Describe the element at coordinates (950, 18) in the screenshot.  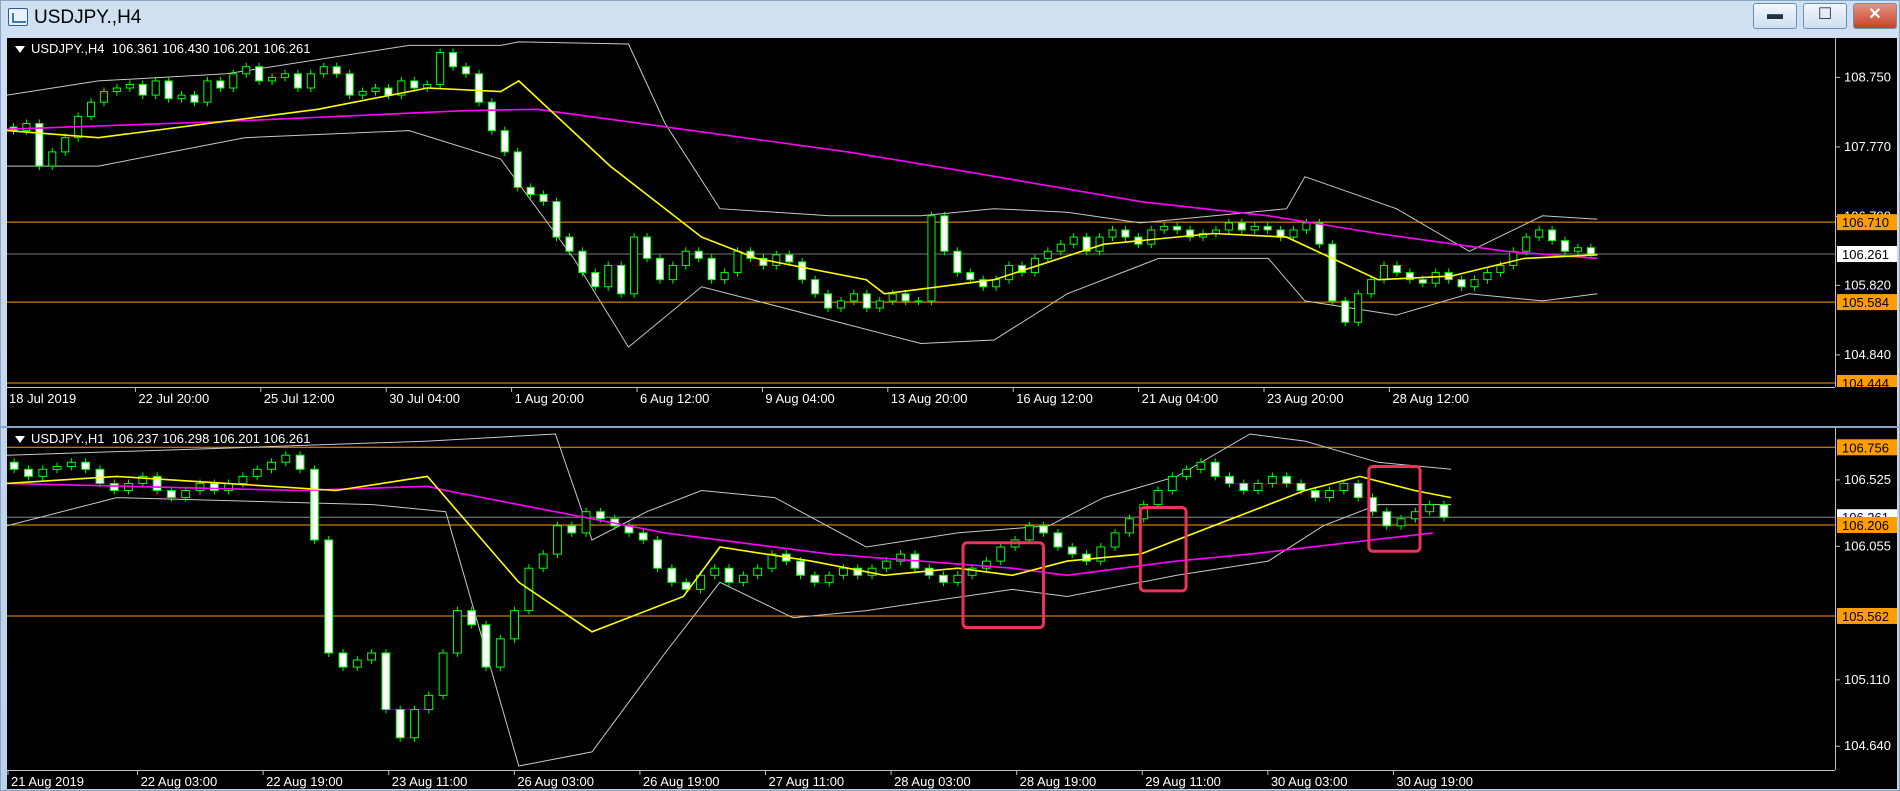
I see `title-bar: USDJPY.,H4 ▬ ☐ ✕` at that location.